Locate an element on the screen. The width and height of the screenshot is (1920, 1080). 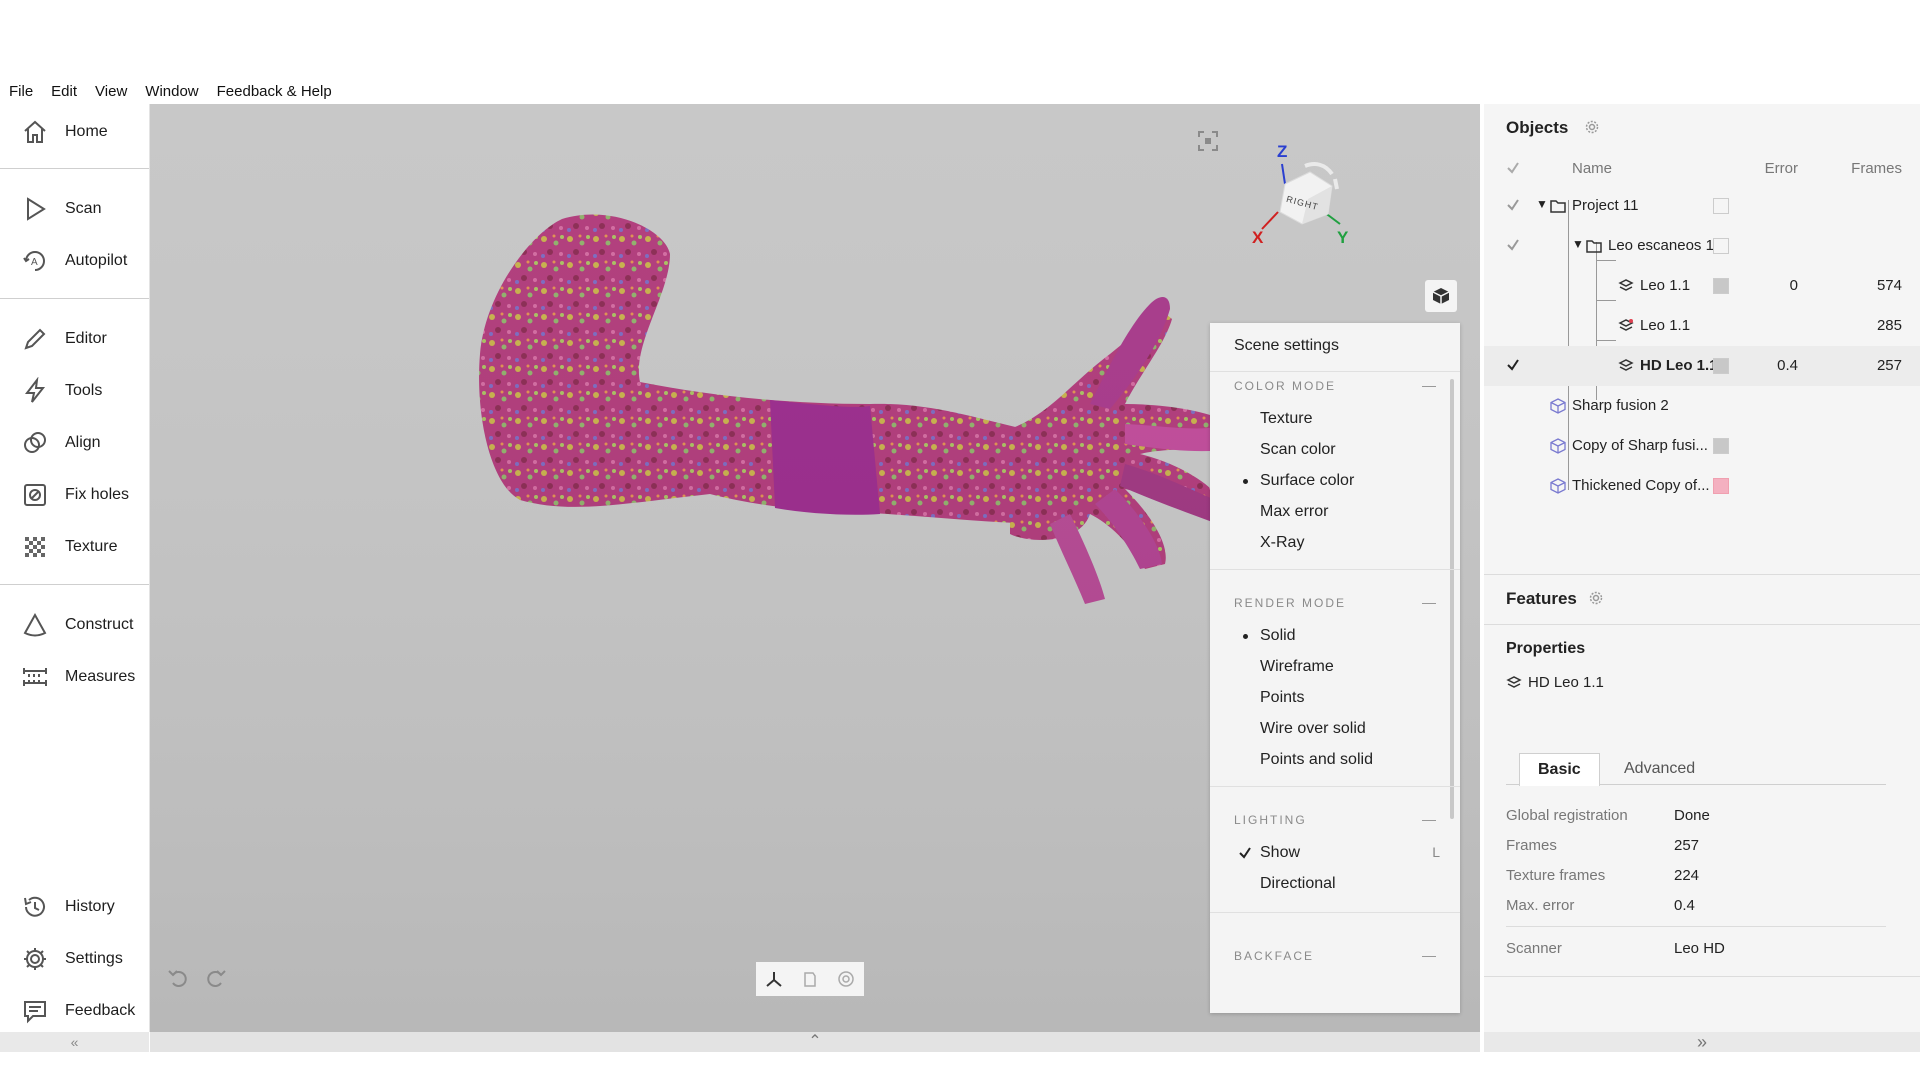
sidebar-item-measures: Measures is located at coordinates (74, 677).